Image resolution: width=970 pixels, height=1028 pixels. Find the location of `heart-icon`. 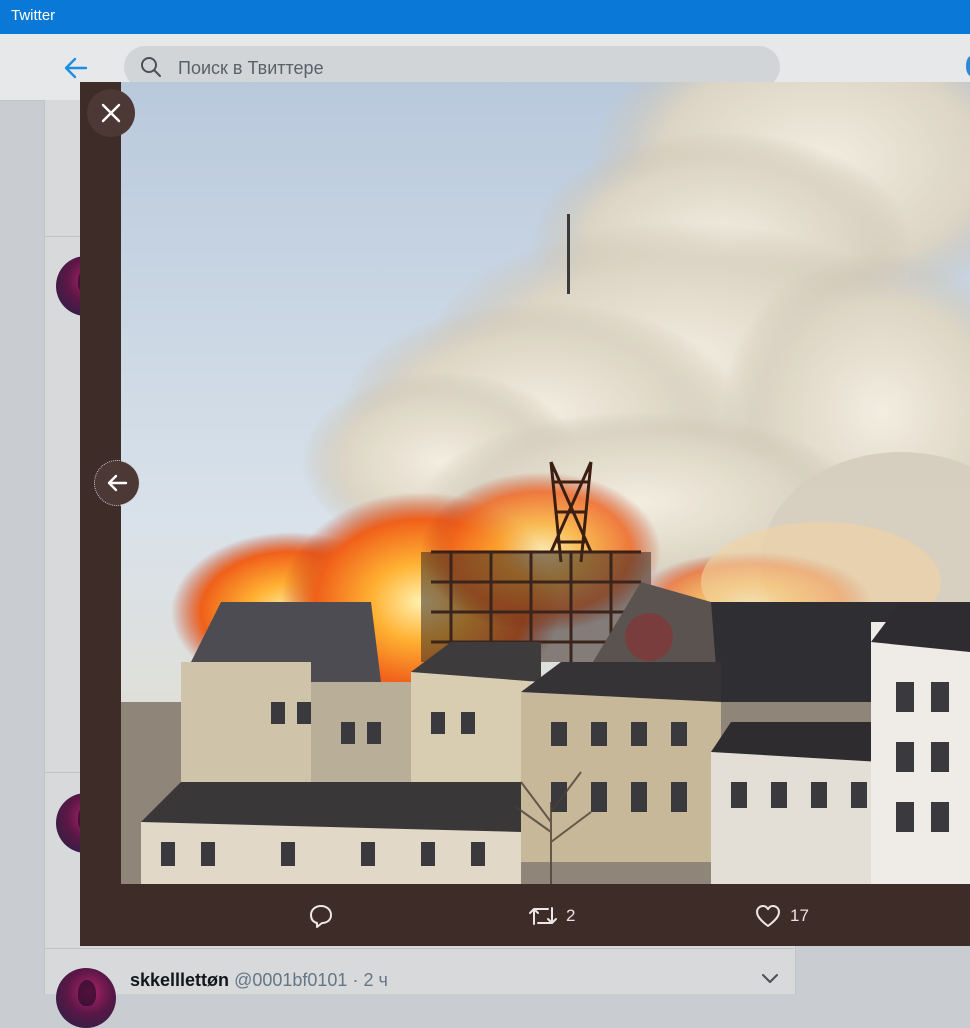

heart-icon is located at coordinates (768, 916).